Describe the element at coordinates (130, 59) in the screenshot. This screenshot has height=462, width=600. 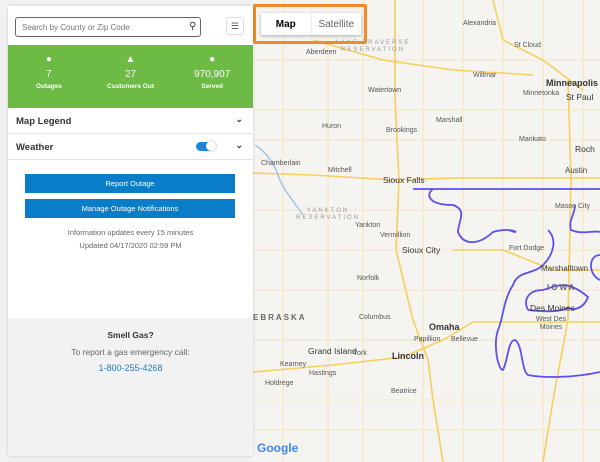
I see `warning-icon: ▲` at that location.